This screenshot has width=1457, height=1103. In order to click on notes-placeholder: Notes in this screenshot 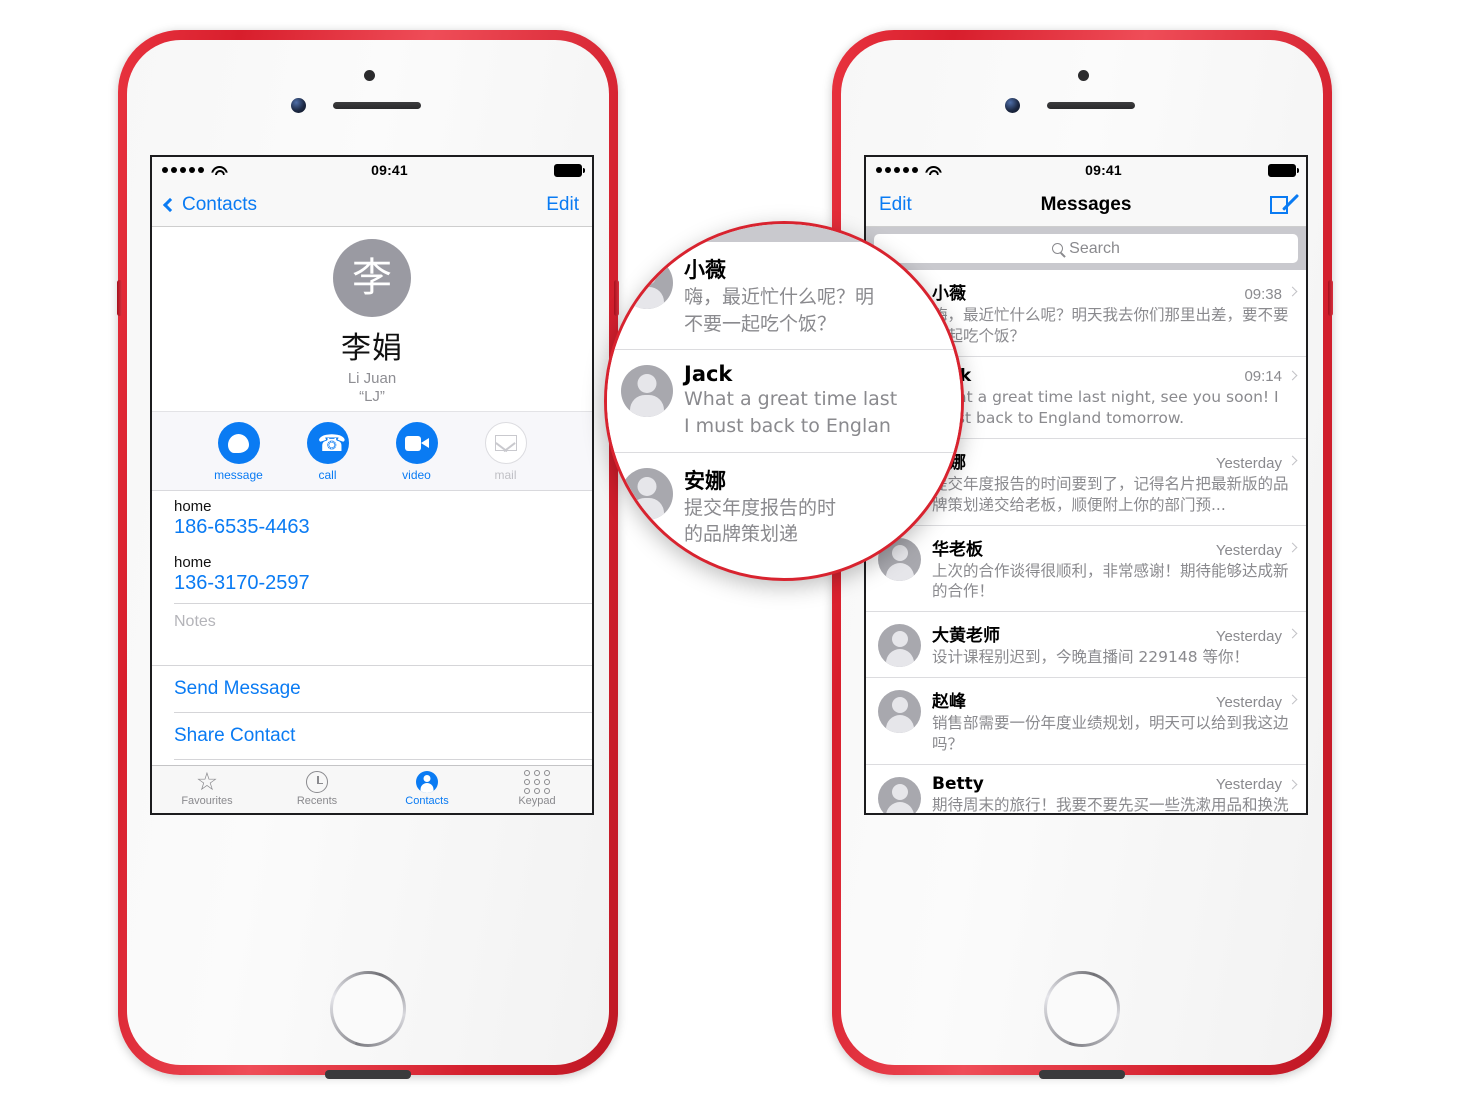, I will do `click(195, 621)`.